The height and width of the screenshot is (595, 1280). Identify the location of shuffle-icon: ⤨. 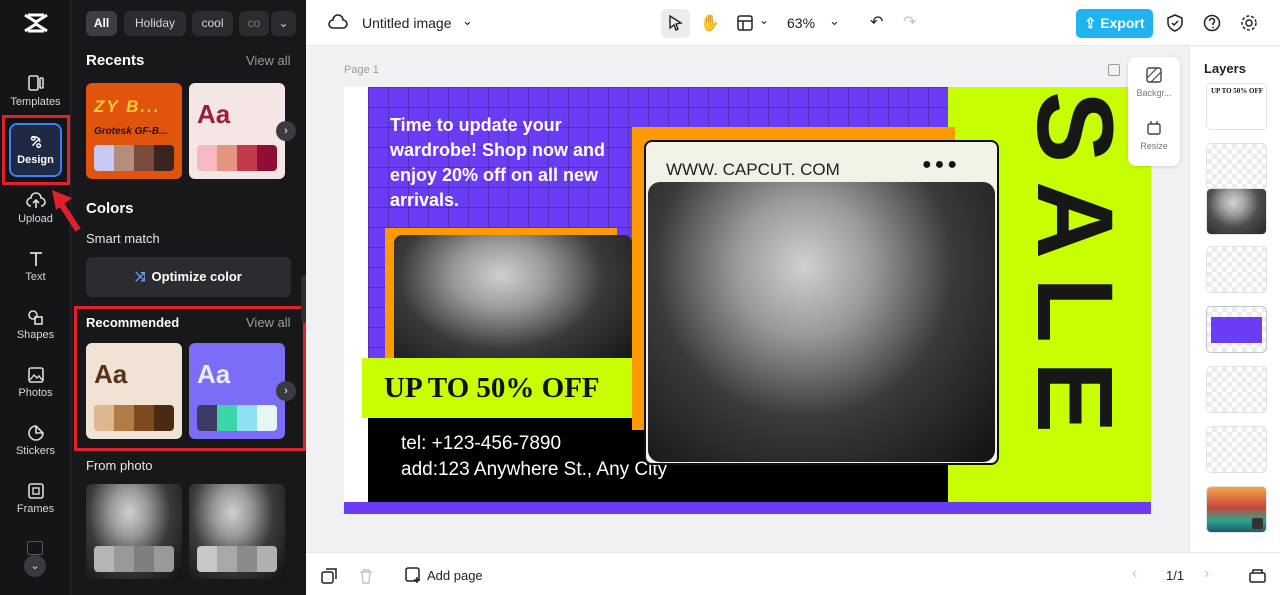
(140, 276).